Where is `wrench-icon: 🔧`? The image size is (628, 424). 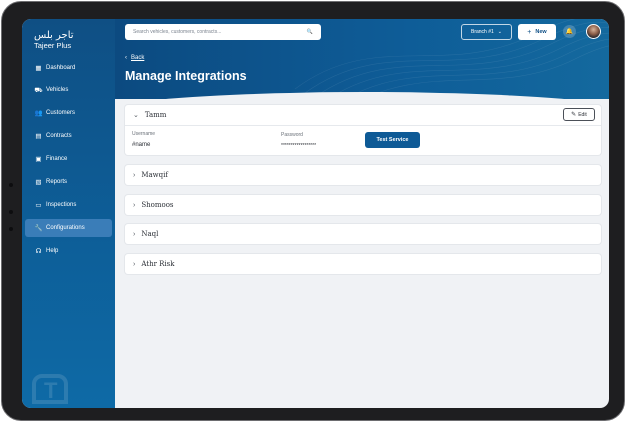 wrench-icon: 🔧 is located at coordinates (38, 228).